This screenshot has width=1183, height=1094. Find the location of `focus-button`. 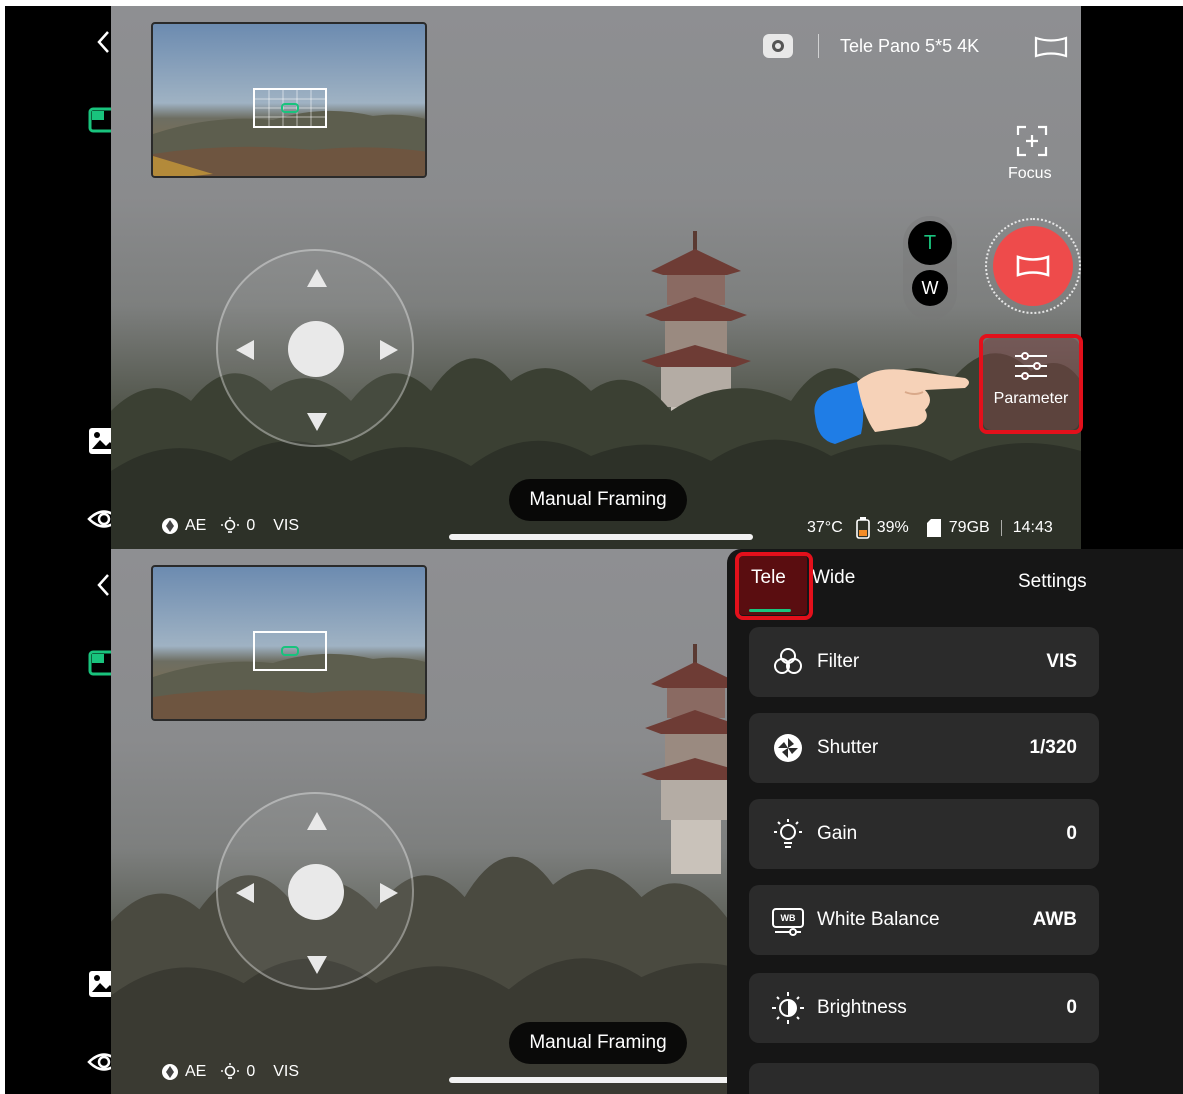

focus-button is located at coordinates (1032, 141).